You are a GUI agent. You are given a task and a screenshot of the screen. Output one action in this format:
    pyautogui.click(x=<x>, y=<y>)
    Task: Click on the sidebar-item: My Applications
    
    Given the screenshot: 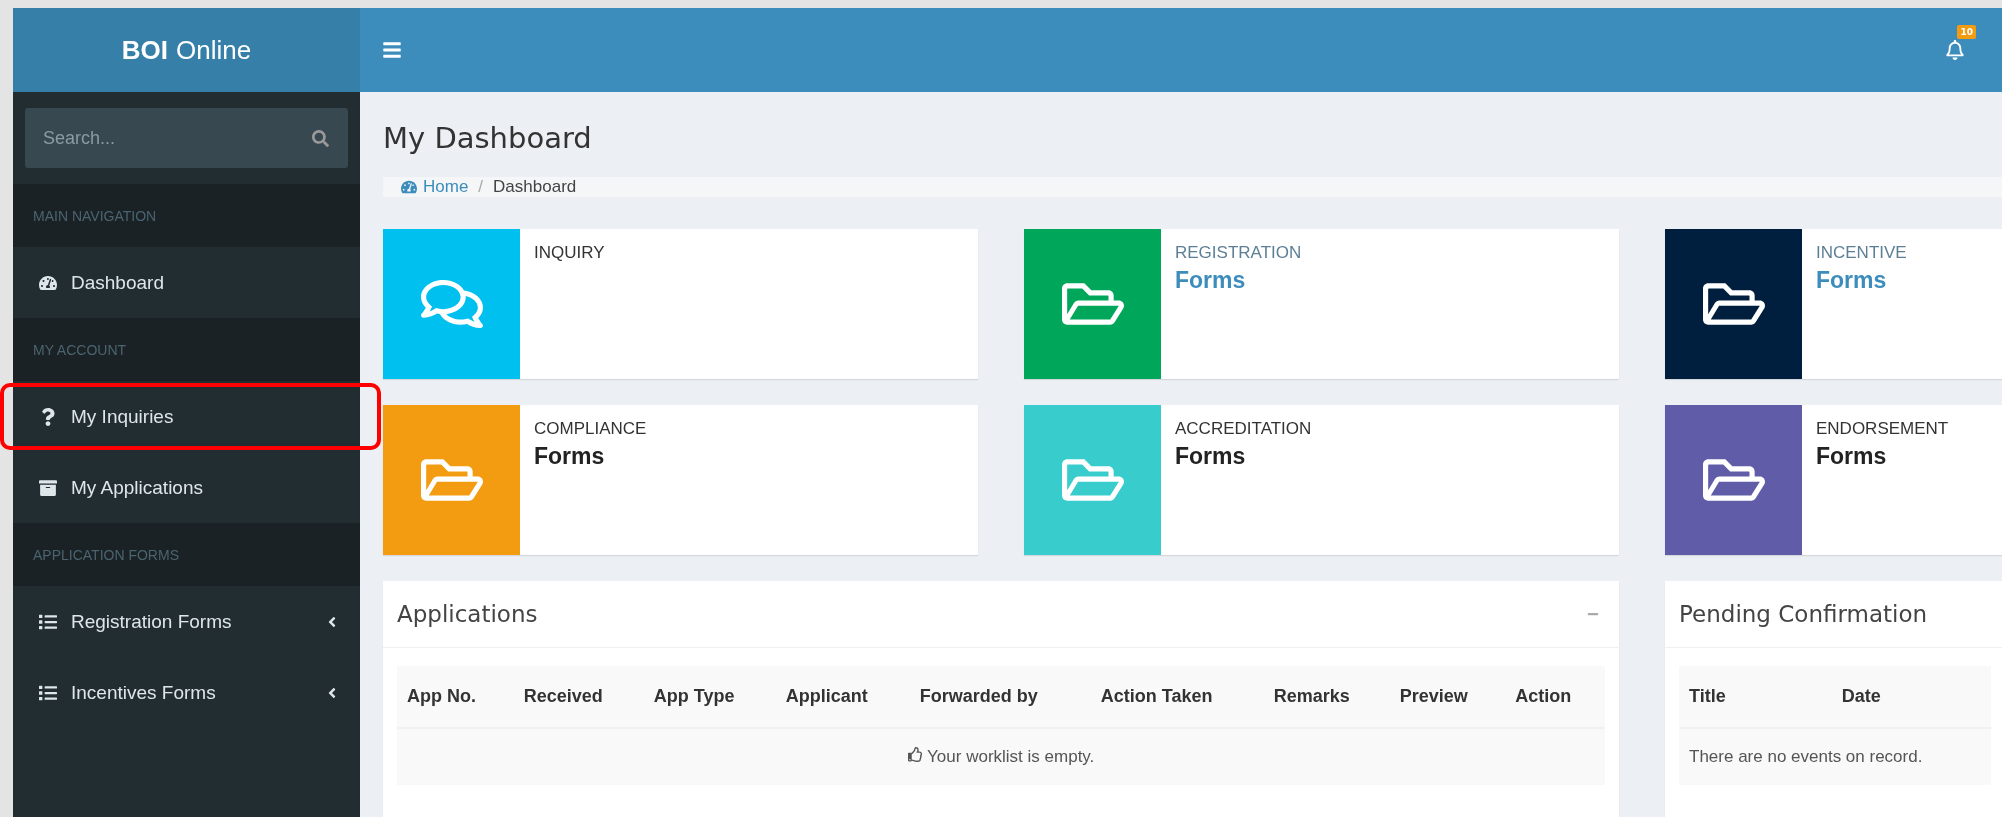 What is the action you would take?
    pyautogui.click(x=186, y=487)
    